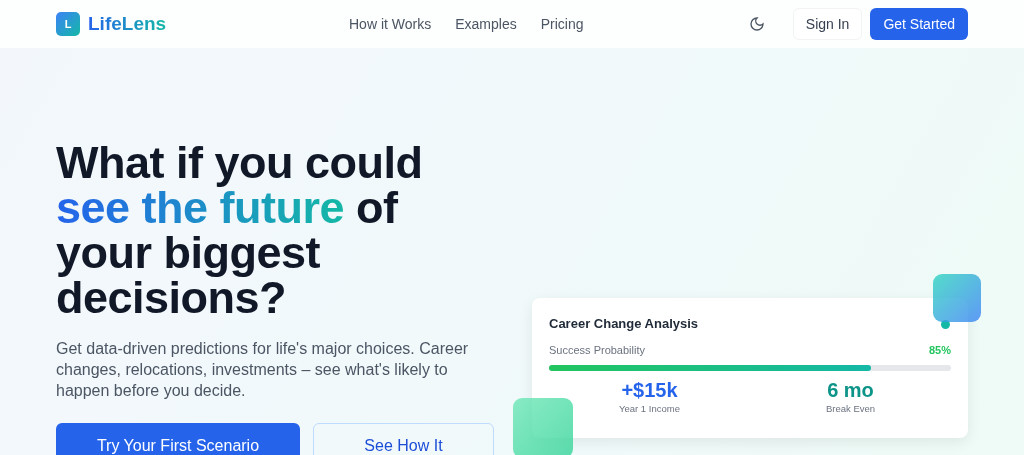 The height and width of the screenshot is (455, 1024). Describe the element at coordinates (649, 390) in the screenshot. I see `stat-value: +$15k` at that location.